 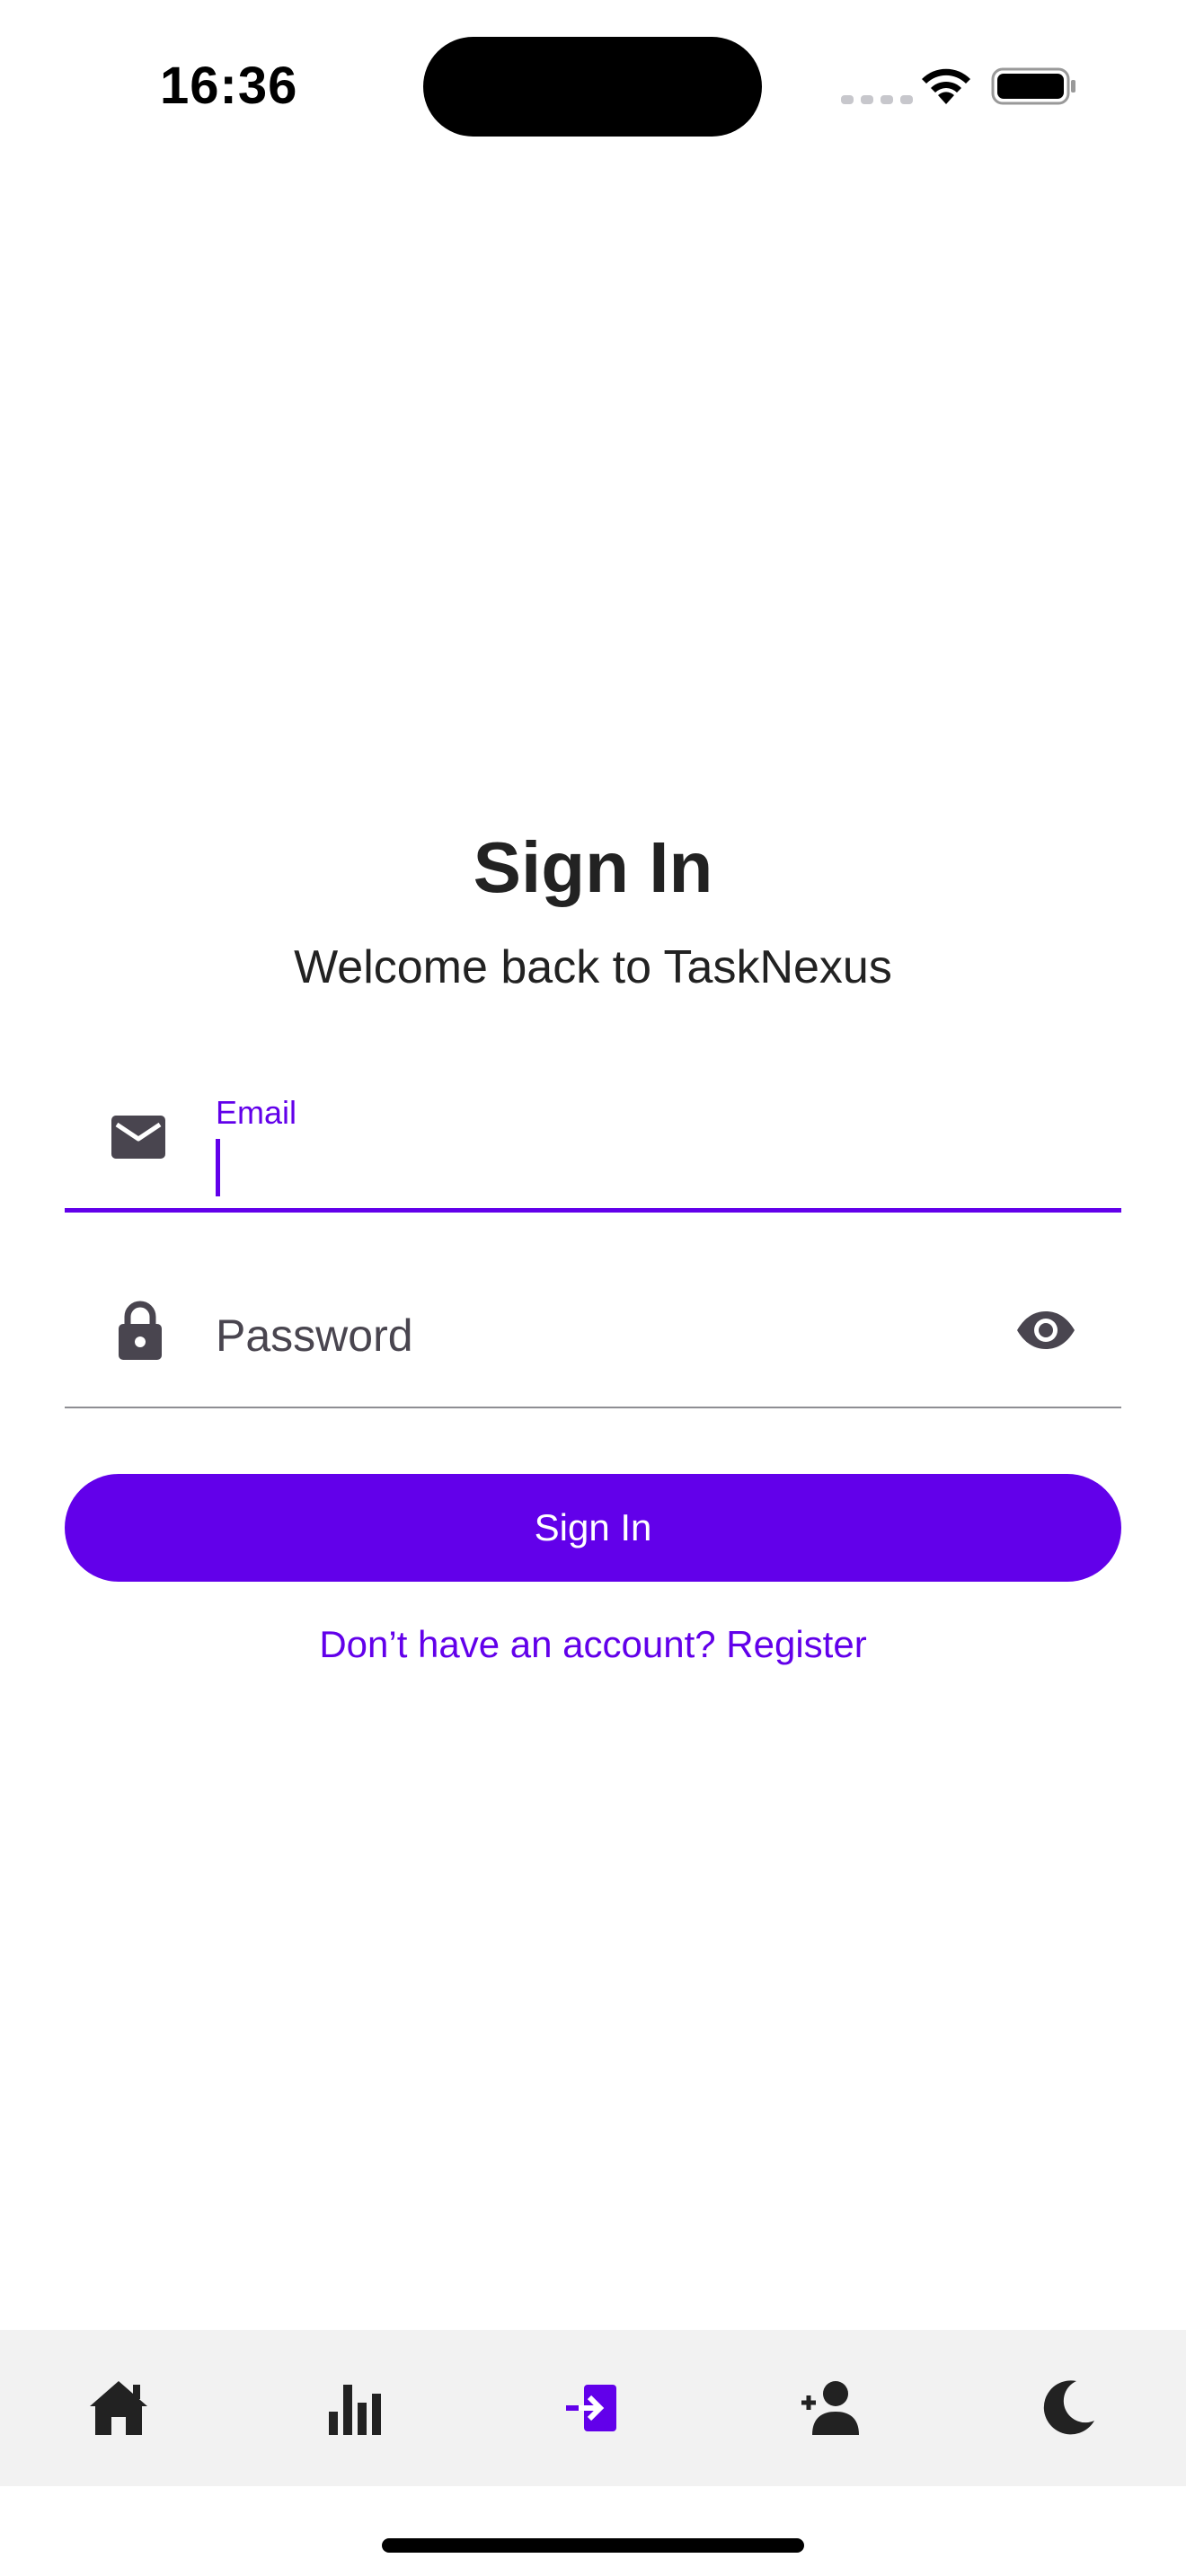 What do you see at coordinates (140, 1330) in the screenshot?
I see `lock-icon` at bounding box center [140, 1330].